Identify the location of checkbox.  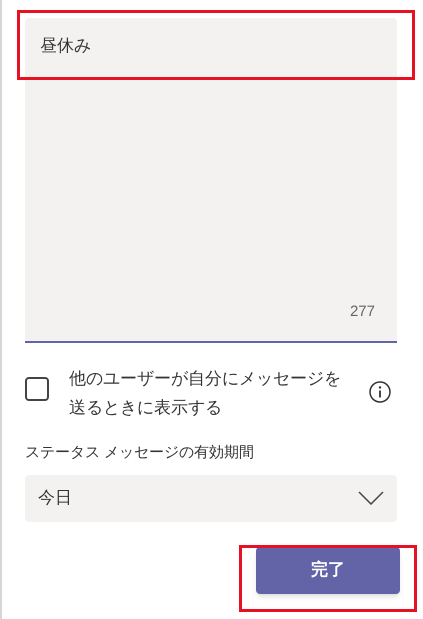
(37, 389).